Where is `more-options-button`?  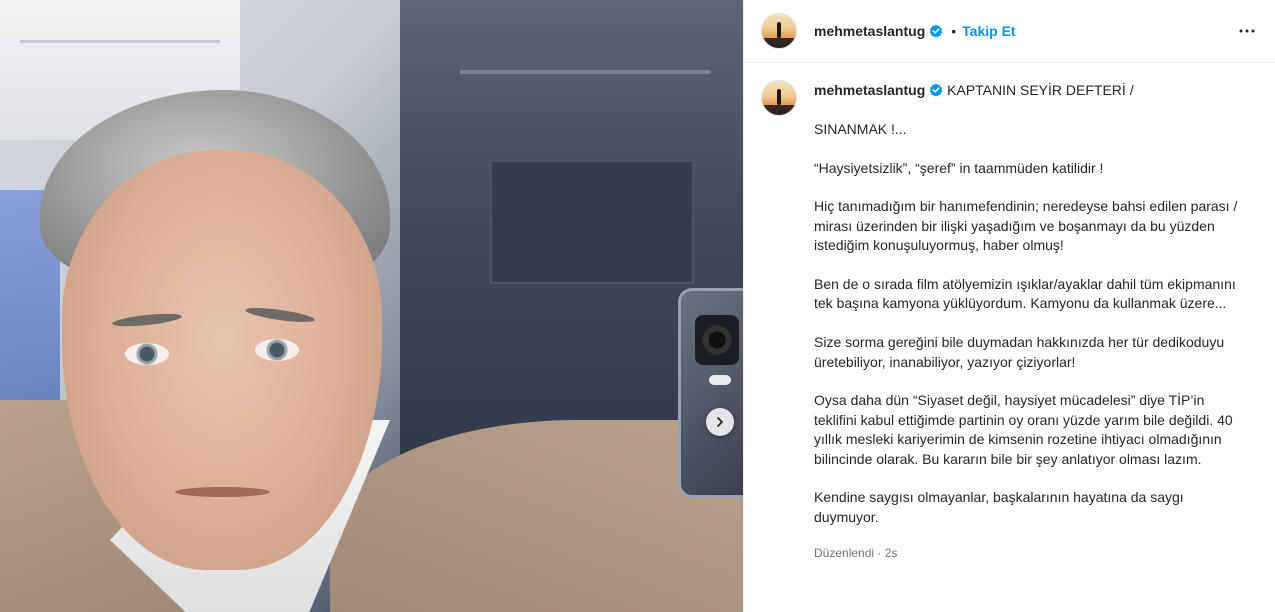
more-options-button is located at coordinates (1247, 31).